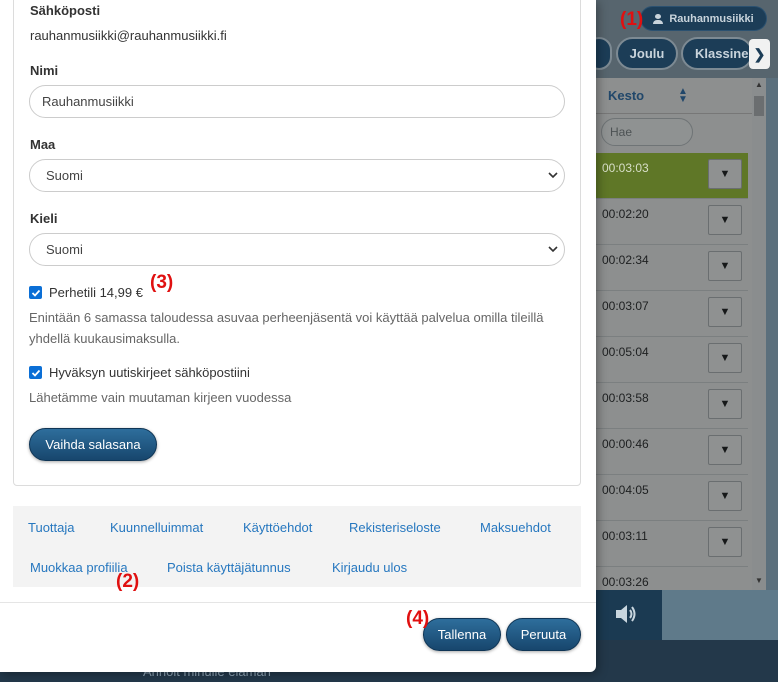  What do you see at coordinates (672, 406) in the screenshot?
I see `track-row: 00:03:58 ▼` at bounding box center [672, 406].